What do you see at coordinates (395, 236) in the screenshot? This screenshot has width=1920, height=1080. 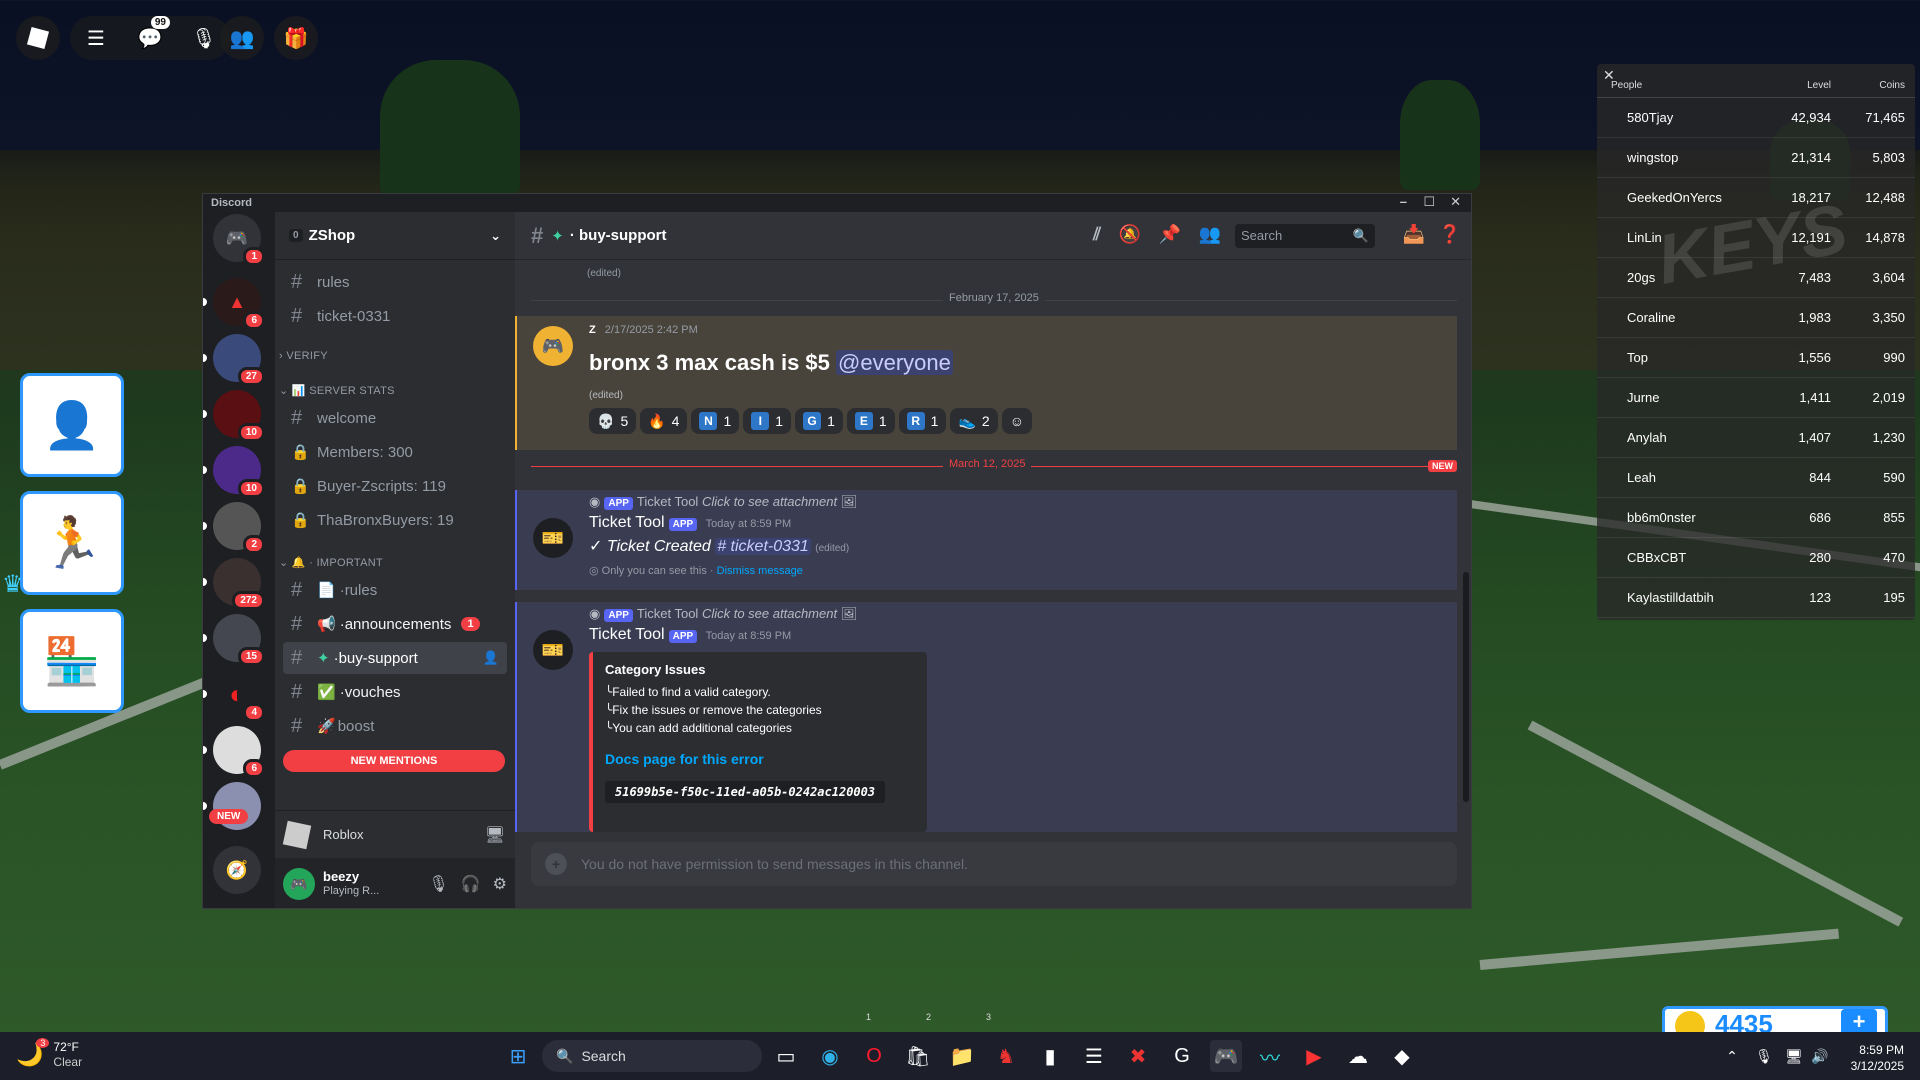 I see `server-header: 0 ZShop ⌄` at bounding box center [395, 236].